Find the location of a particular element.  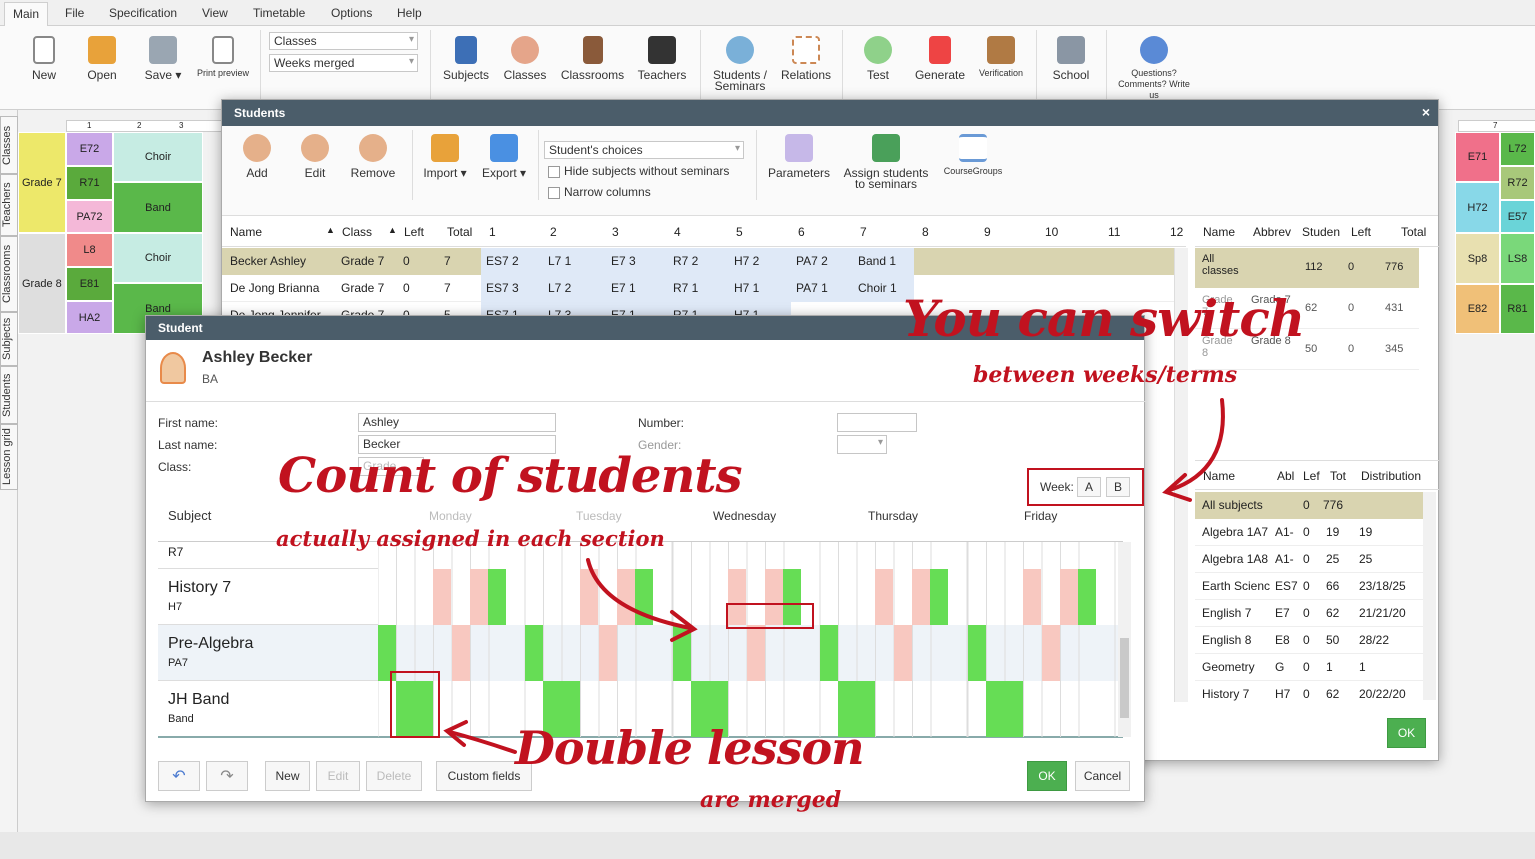

table-row: Geometry G 0 1 1 is located at coordinates (1309, 667).